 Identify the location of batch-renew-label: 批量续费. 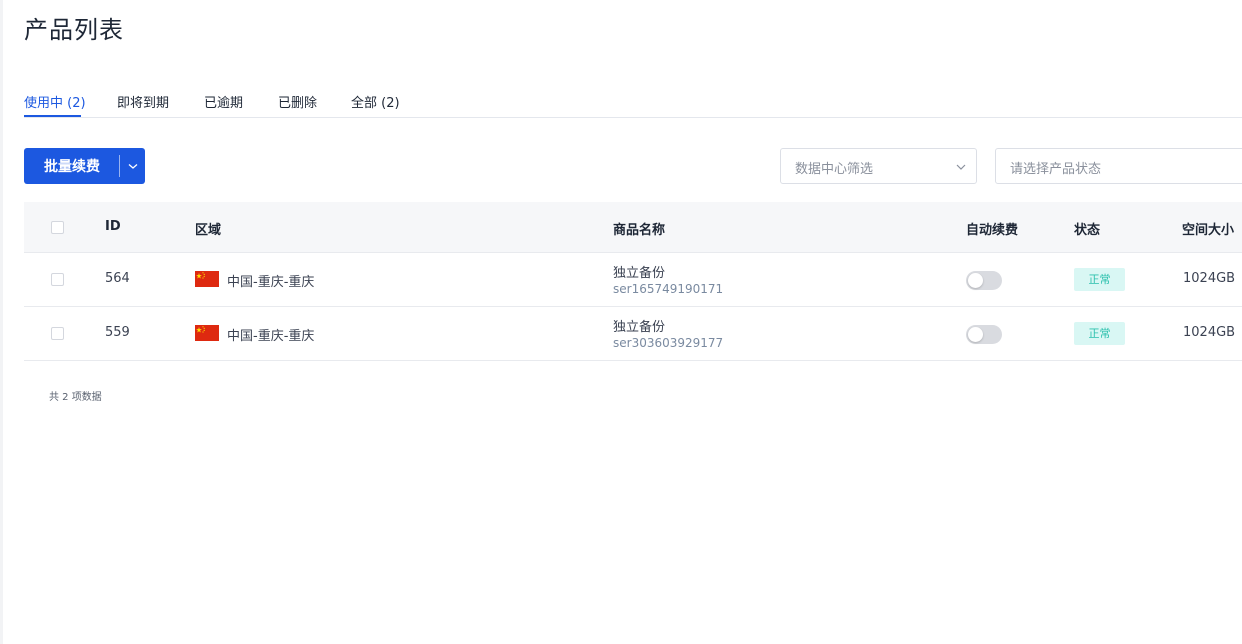
(72, 167).